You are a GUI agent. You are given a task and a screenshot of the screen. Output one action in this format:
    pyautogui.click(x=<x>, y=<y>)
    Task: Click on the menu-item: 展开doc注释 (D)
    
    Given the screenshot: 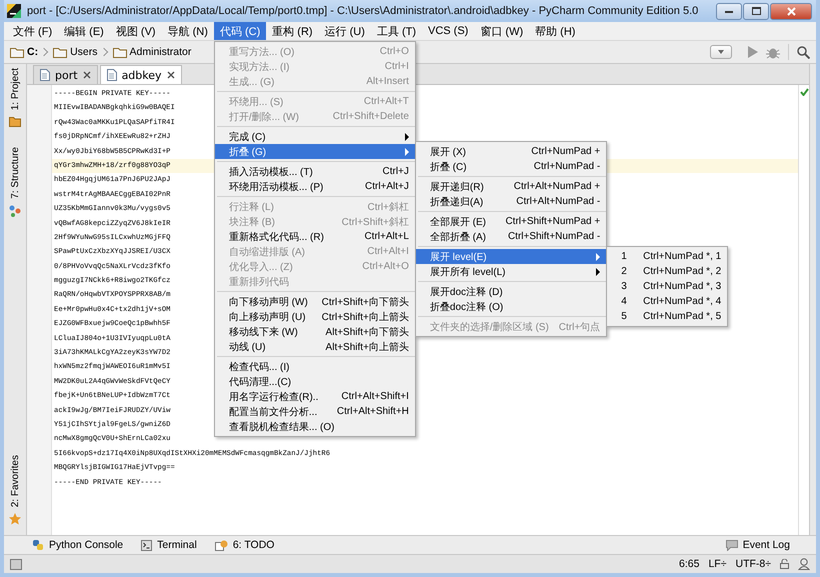 What is the action you would take?
    pyautogui.click(x=511, y=291)
    